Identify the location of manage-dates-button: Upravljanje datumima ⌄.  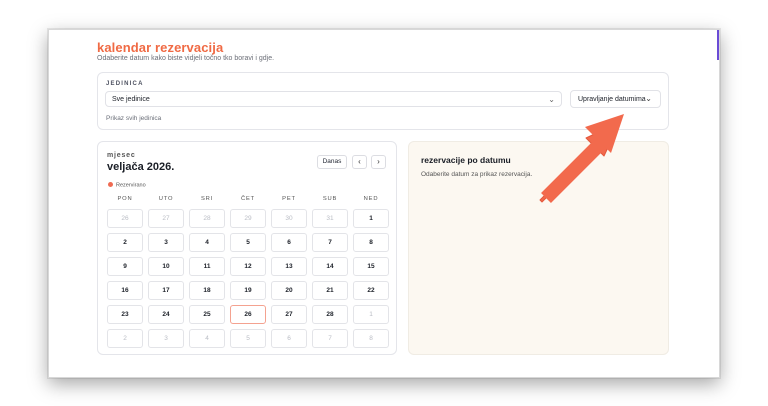
(615, 99).